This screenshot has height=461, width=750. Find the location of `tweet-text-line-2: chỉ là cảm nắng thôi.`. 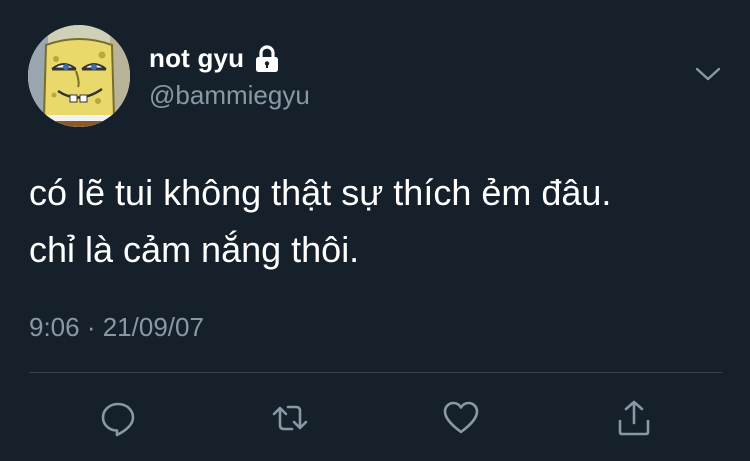

tweet-text-line-2: chỉ là cảm nắng thôi. is located at coordinates (194, 249).